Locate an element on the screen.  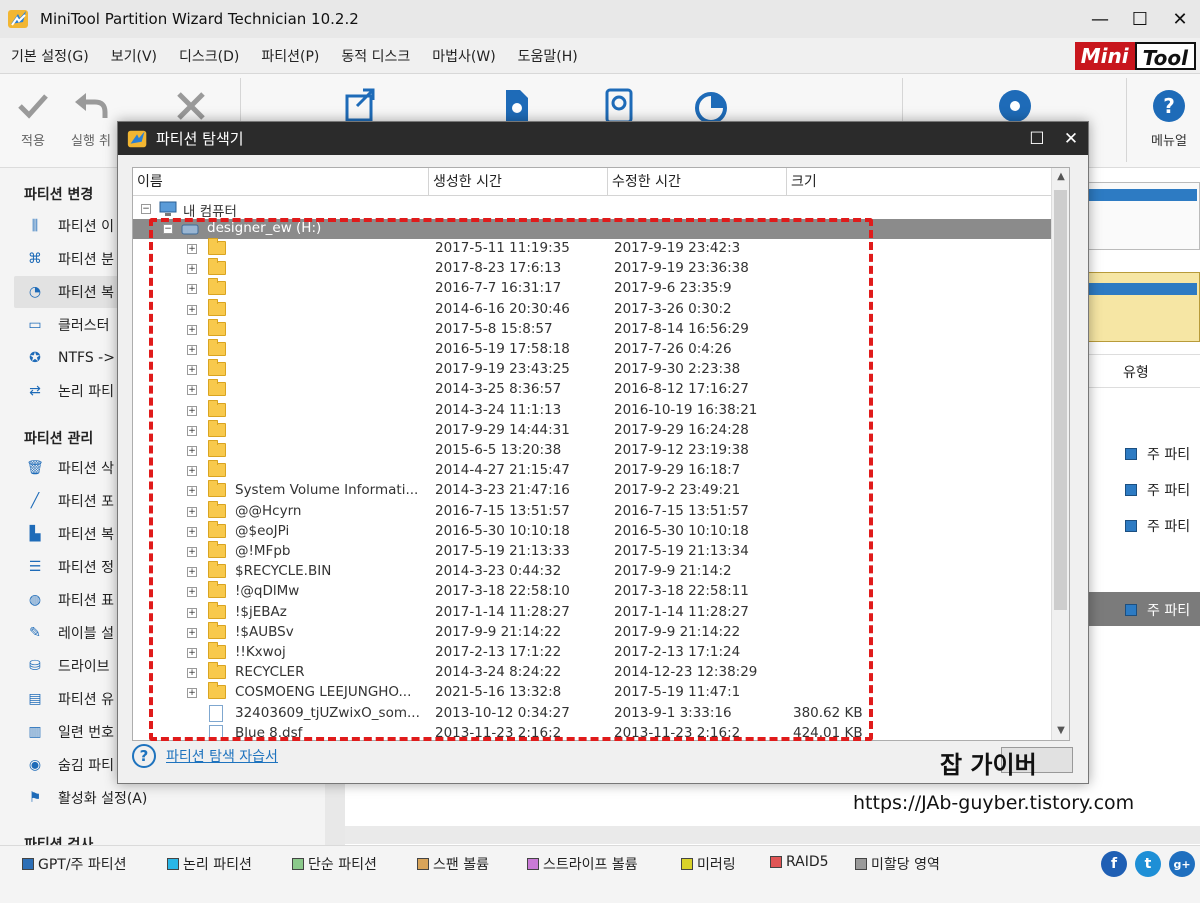
tree-root-row: − 내 컴퓨터 is located at coordinates (593, 209).